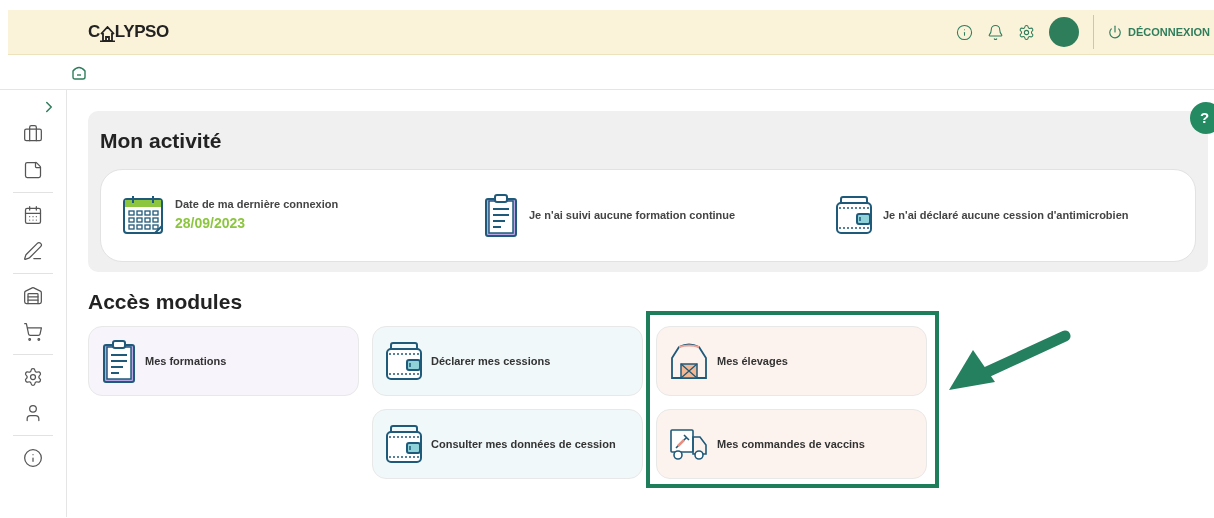 This screenshot has height=518, width=1214. What do you see at coordinates (33, 170) in the screenshot?
I see `note-icon` at bounding box center [33, 170].